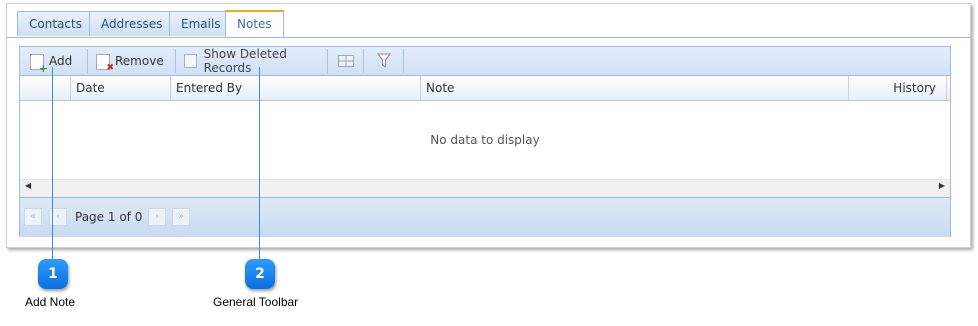 This screenshot has height=326, width=978. I want to click on filter-icon, so click(383, 60).